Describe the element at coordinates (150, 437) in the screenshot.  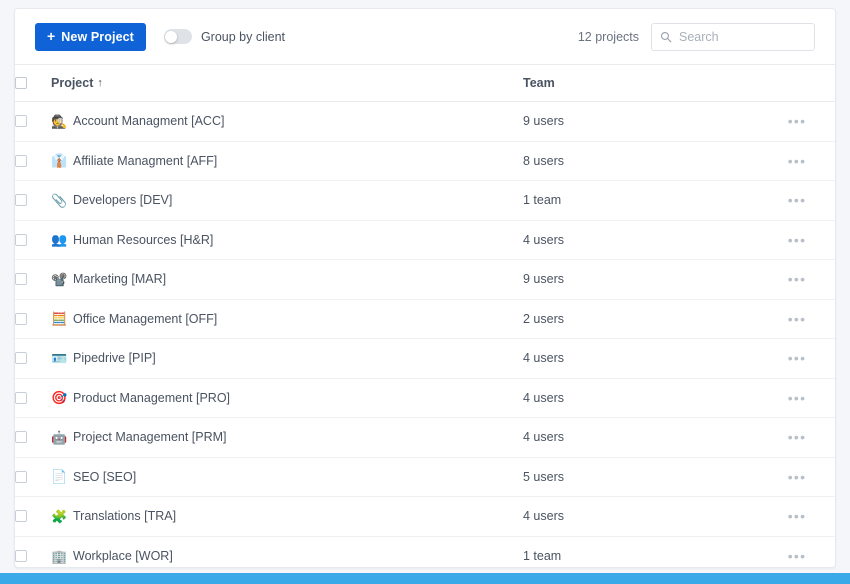
I see `row-project-name: Project Management [PRM]` at that location.